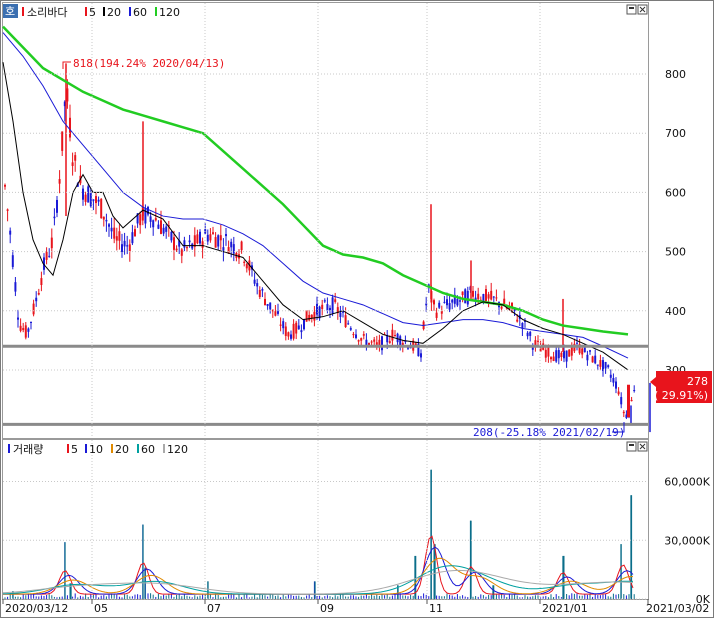  Describe the element at coordinates (74, 449) in the screenshot. I see `volume-legend-label-5: 5` at that location.